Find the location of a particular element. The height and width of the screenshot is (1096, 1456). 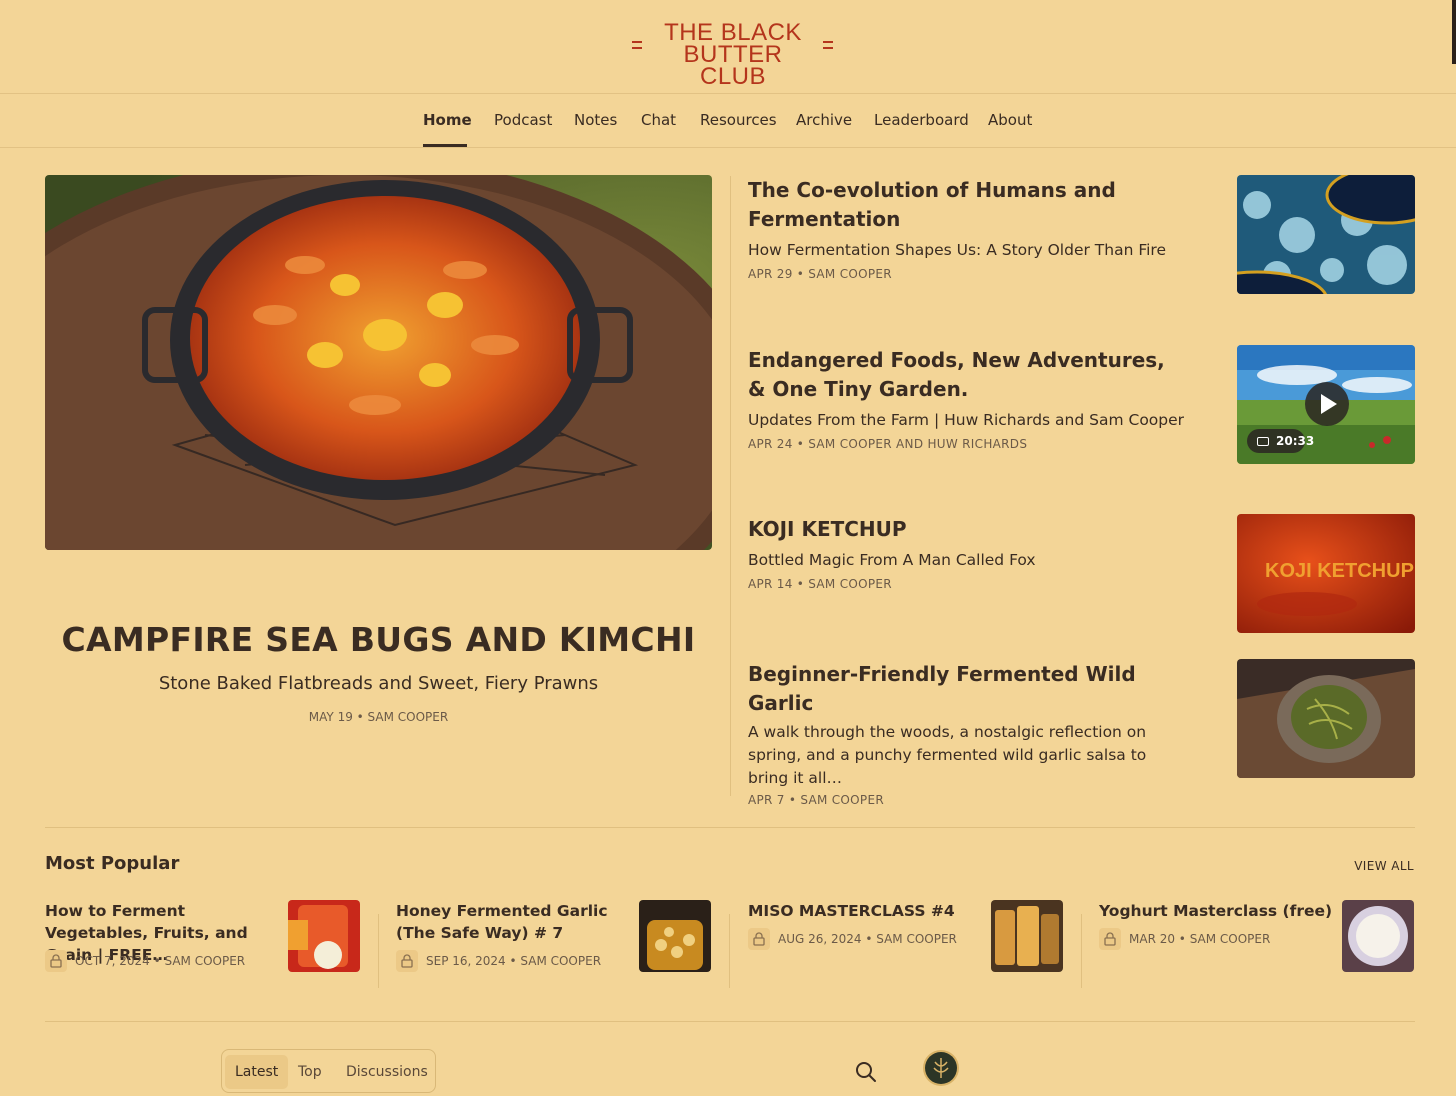

most-popular-heading: Most Popular is located at coordinates (112, 863).